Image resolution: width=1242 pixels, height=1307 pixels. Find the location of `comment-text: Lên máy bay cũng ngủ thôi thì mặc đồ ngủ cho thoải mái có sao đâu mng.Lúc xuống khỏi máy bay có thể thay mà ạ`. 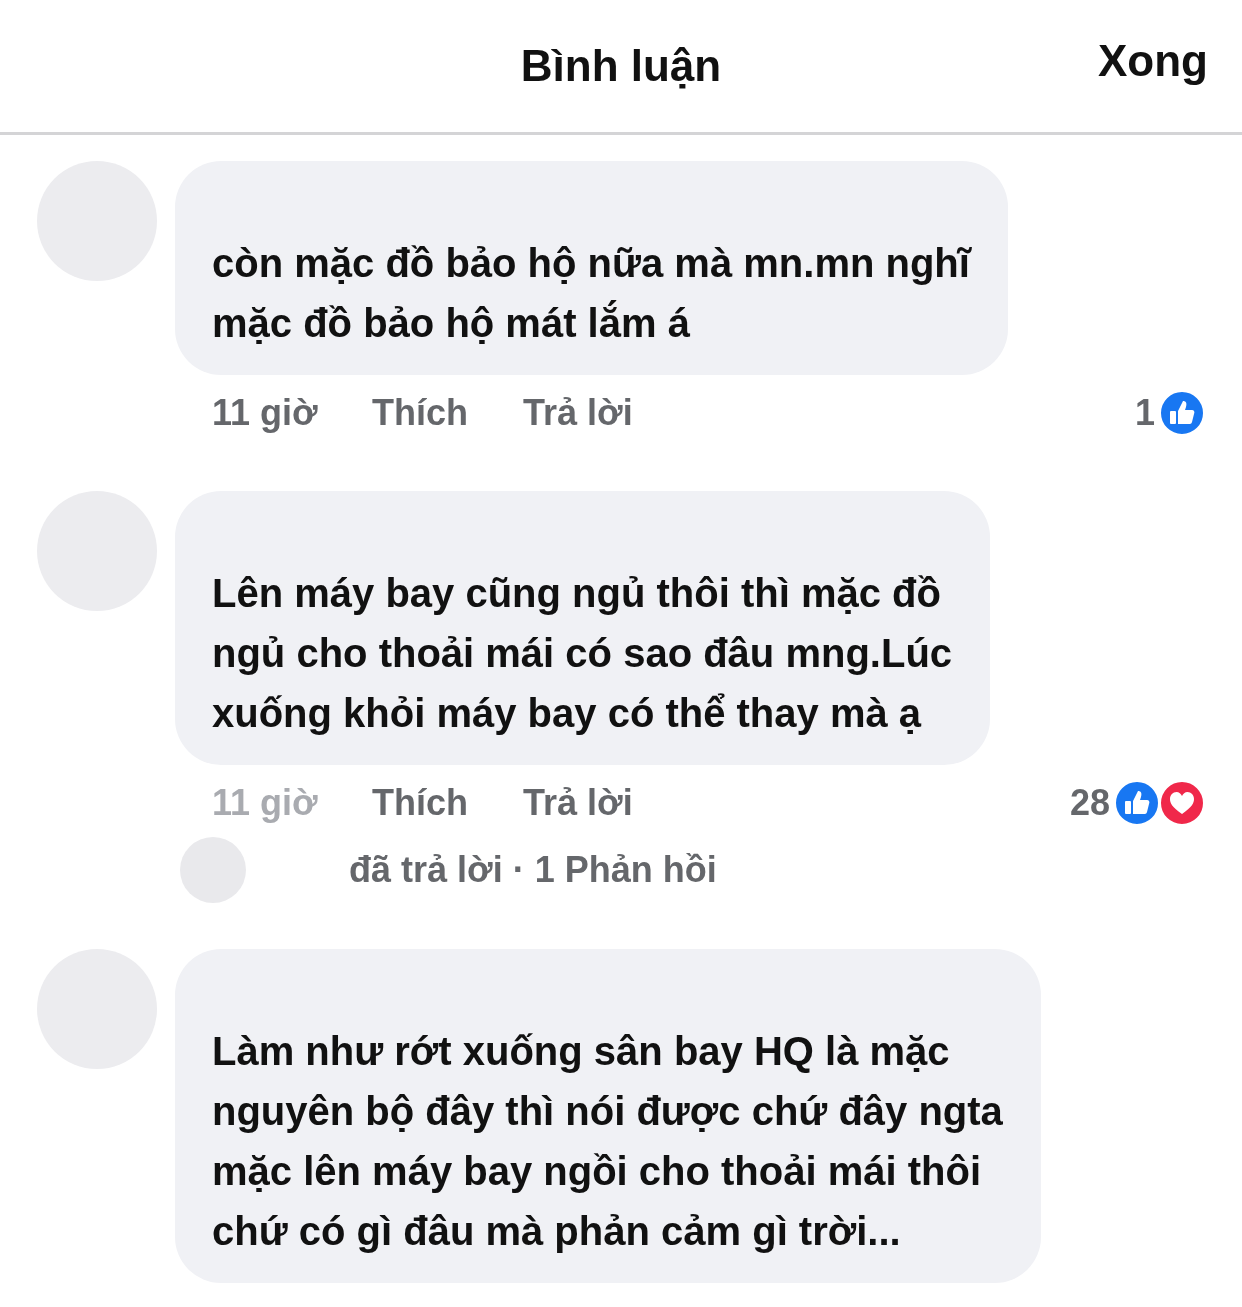

comment-text: Lên máy bay cũng ngủ thôi thì mặc đồ ngủ cho thoải mái có sao đâu mng.Lúc xuống khỏi máy bay có thể thay mà ạ is located at coordinates (583, 628).